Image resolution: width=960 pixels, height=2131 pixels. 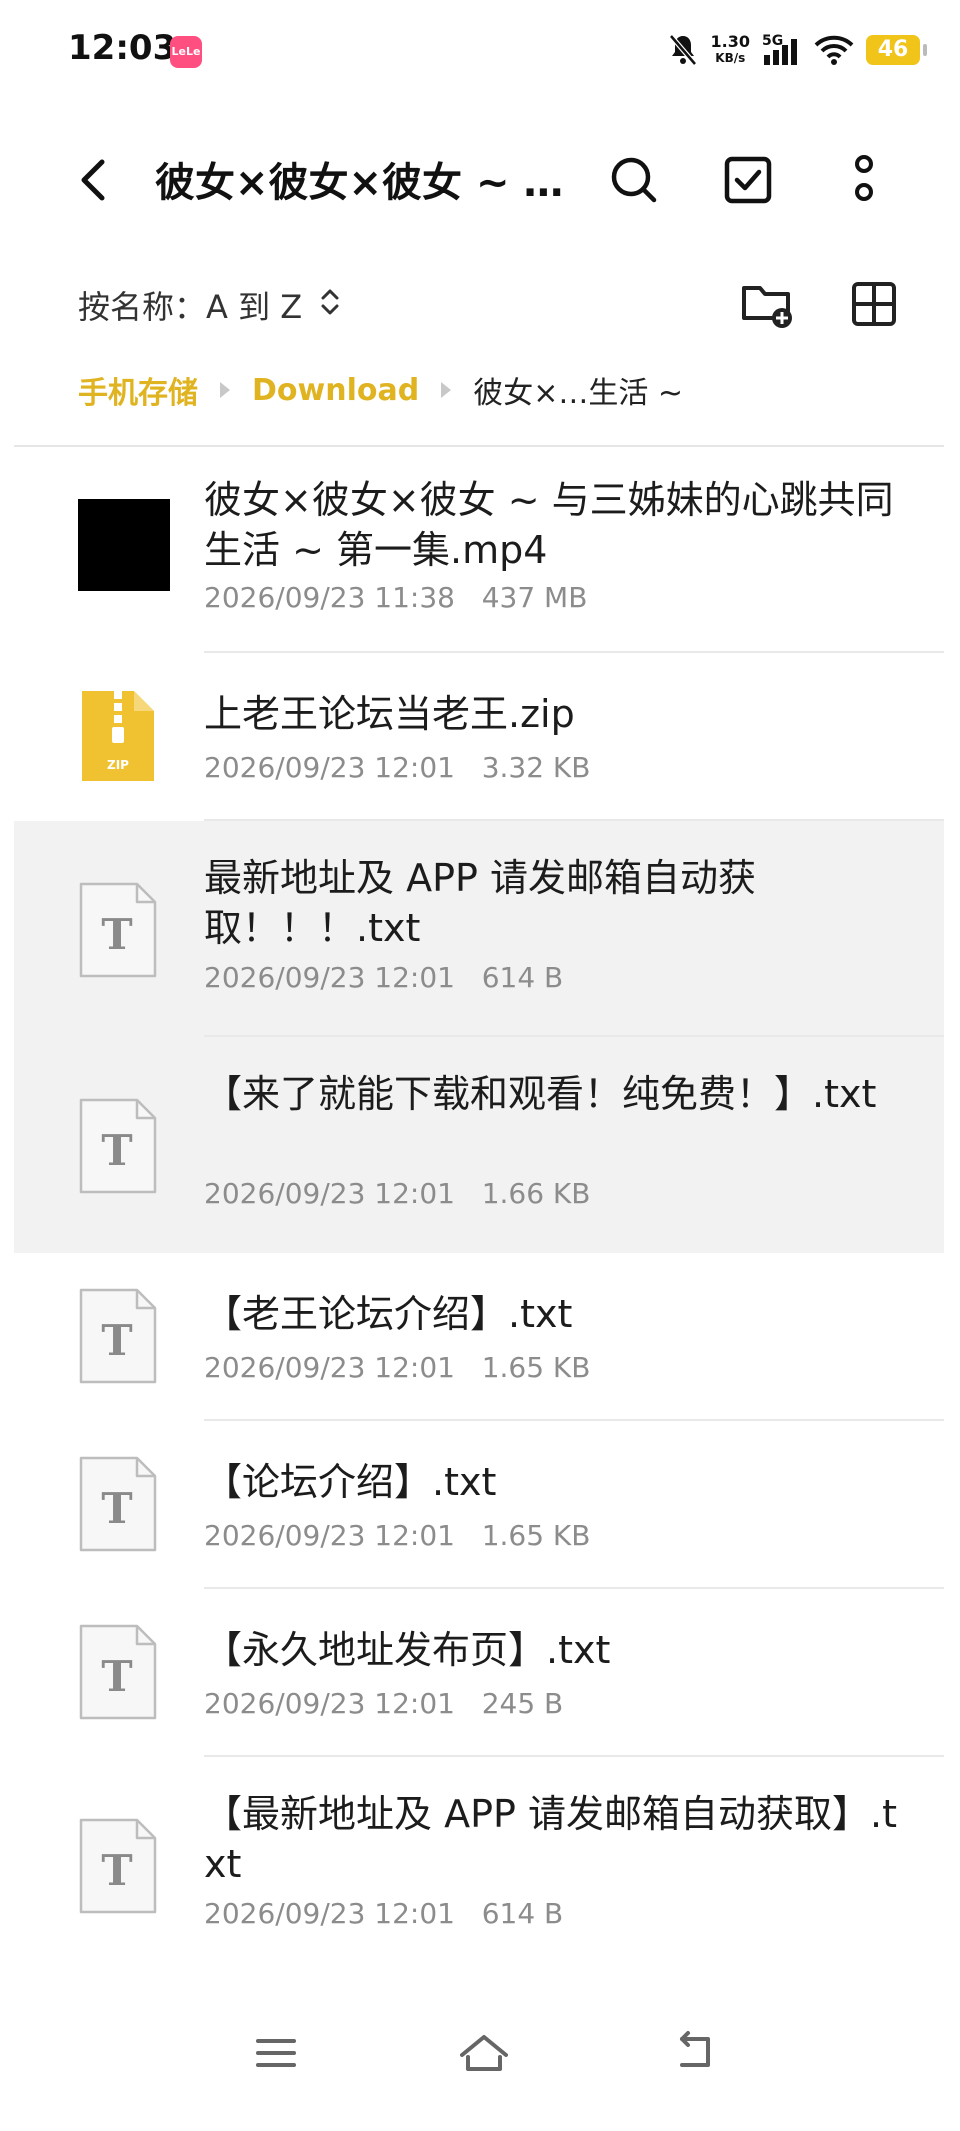 I want to click on file-size: 3.32 KB, so click(x=536, y=767).